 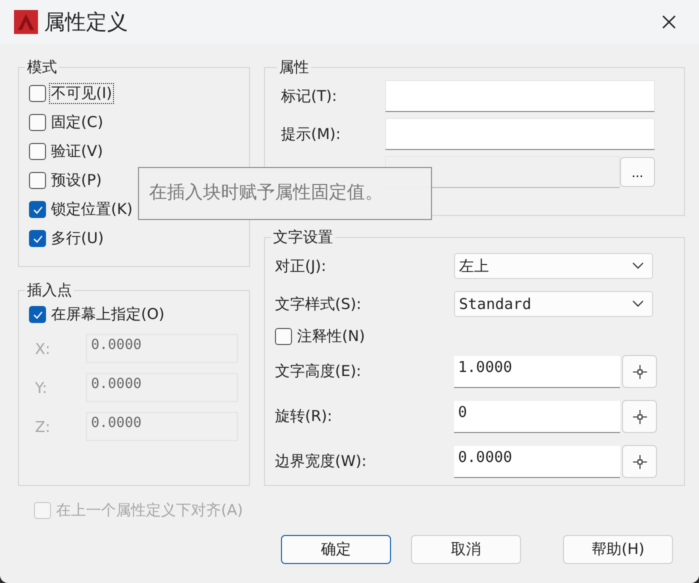 What do you see at coordinates (537, 372) in the screenshot?
I see `text-field: 1.0000` at bounding box center [537, 372].